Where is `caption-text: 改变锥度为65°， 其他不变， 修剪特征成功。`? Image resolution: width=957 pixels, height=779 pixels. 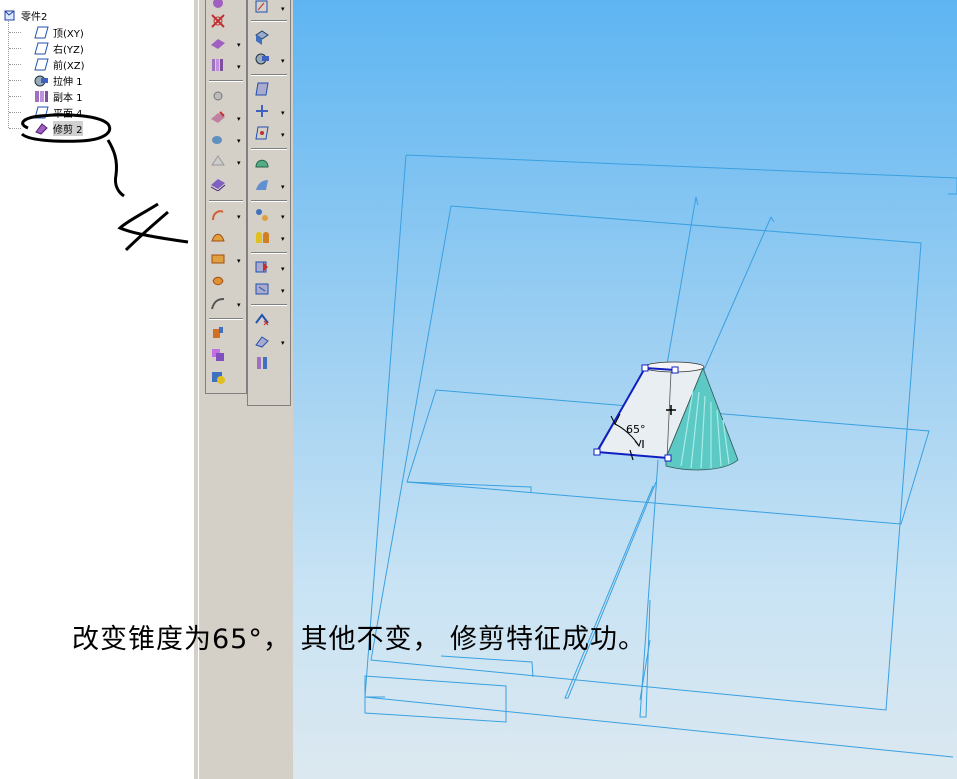 caption-text: 改变锥度为65°， 其他不变， 修剪特征成功。 is located at coordinates (359, 639).